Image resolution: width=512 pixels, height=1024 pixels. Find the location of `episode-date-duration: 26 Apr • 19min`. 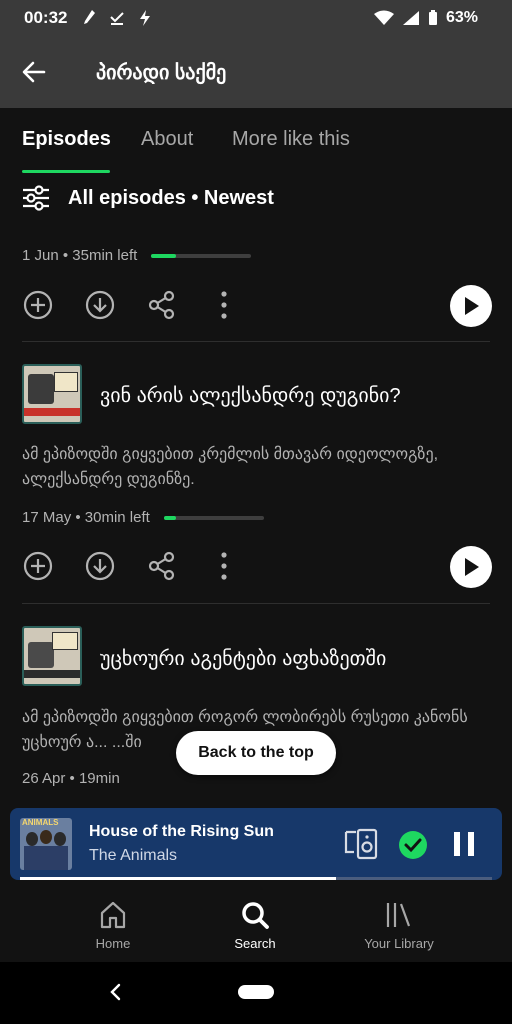

episode-date-duration: 26 Apr • 19min is located at coordinates (71, 778).